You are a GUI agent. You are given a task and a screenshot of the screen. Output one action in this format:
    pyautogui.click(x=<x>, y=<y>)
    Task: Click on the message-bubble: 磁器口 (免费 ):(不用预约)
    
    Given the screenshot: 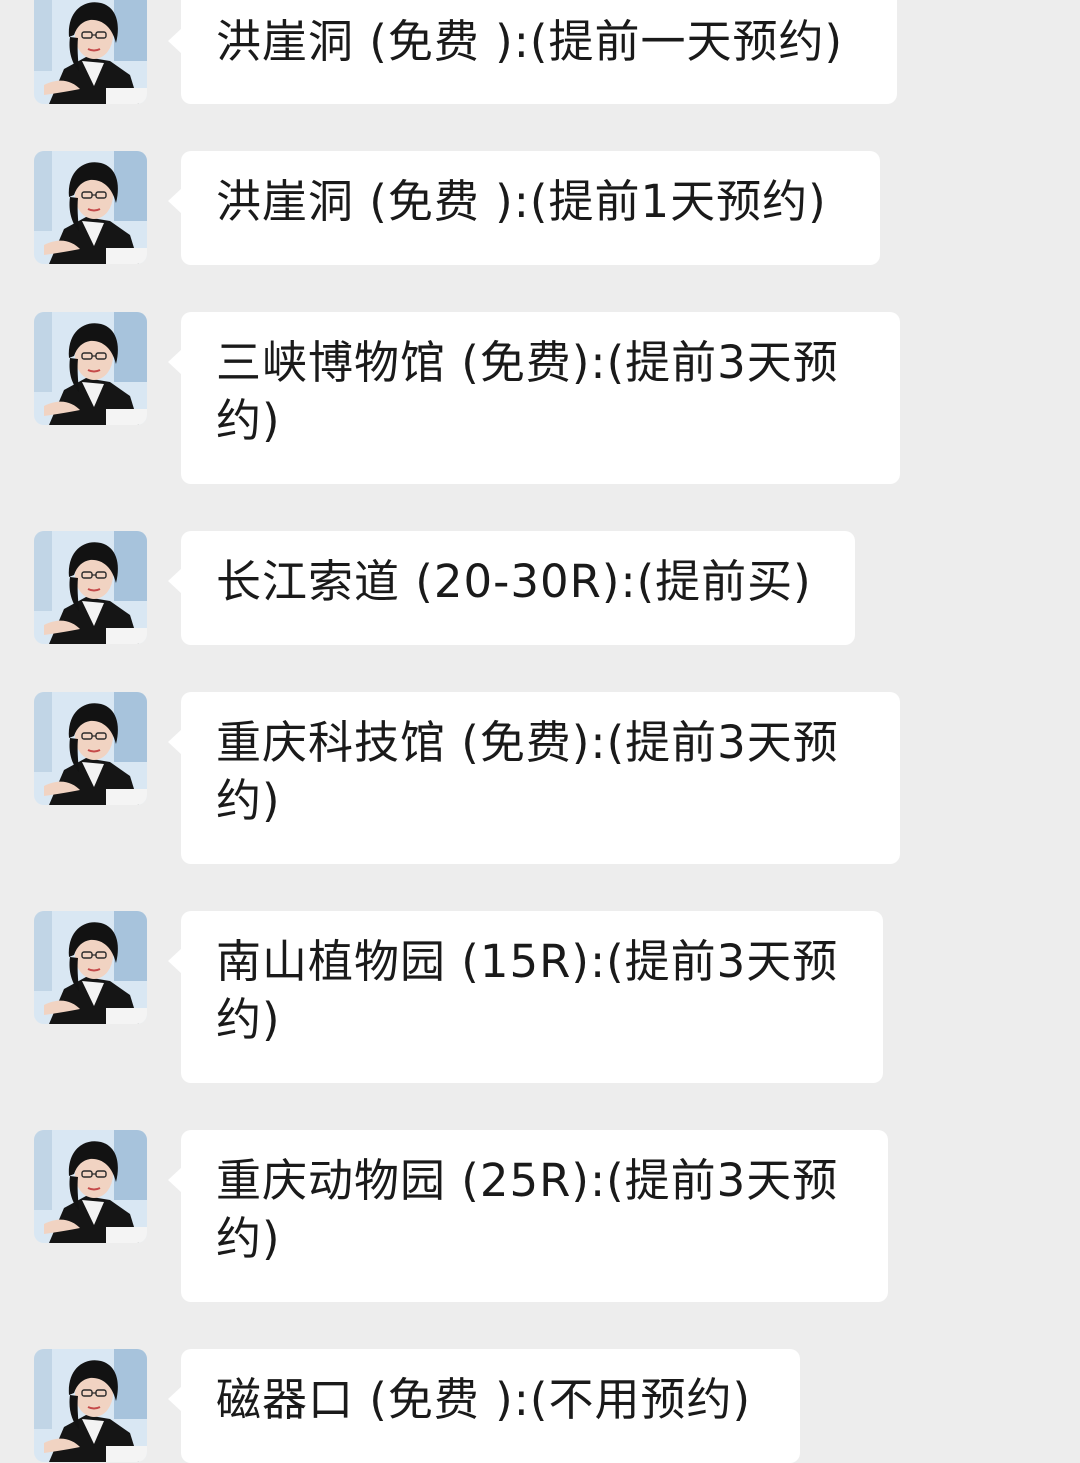 What is the action you would take?
    pyautogui.click(x=484, y=1406)
    